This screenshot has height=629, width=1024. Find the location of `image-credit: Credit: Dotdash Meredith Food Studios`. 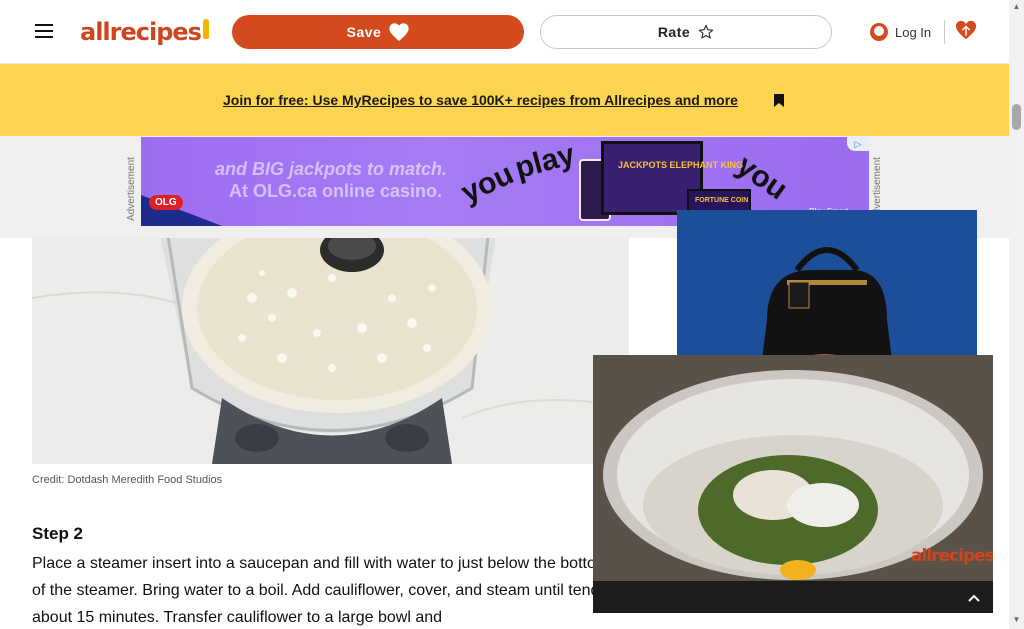

image-credit: Credit: Dotdash Meredith Food Studios is located at coordinates (127, 480).